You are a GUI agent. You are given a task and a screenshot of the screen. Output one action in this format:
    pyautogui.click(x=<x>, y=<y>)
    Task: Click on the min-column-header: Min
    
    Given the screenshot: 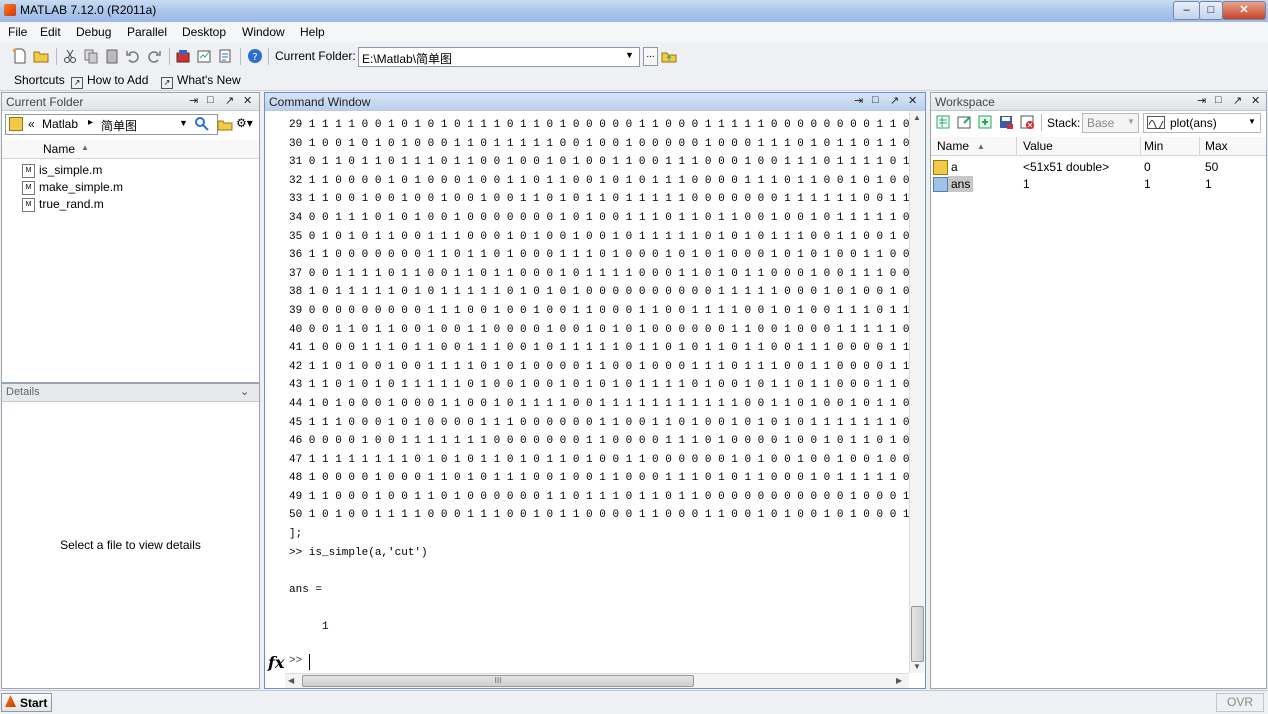 What is the action you would take?
    pyautogui.click(x=1153, y=146)
    